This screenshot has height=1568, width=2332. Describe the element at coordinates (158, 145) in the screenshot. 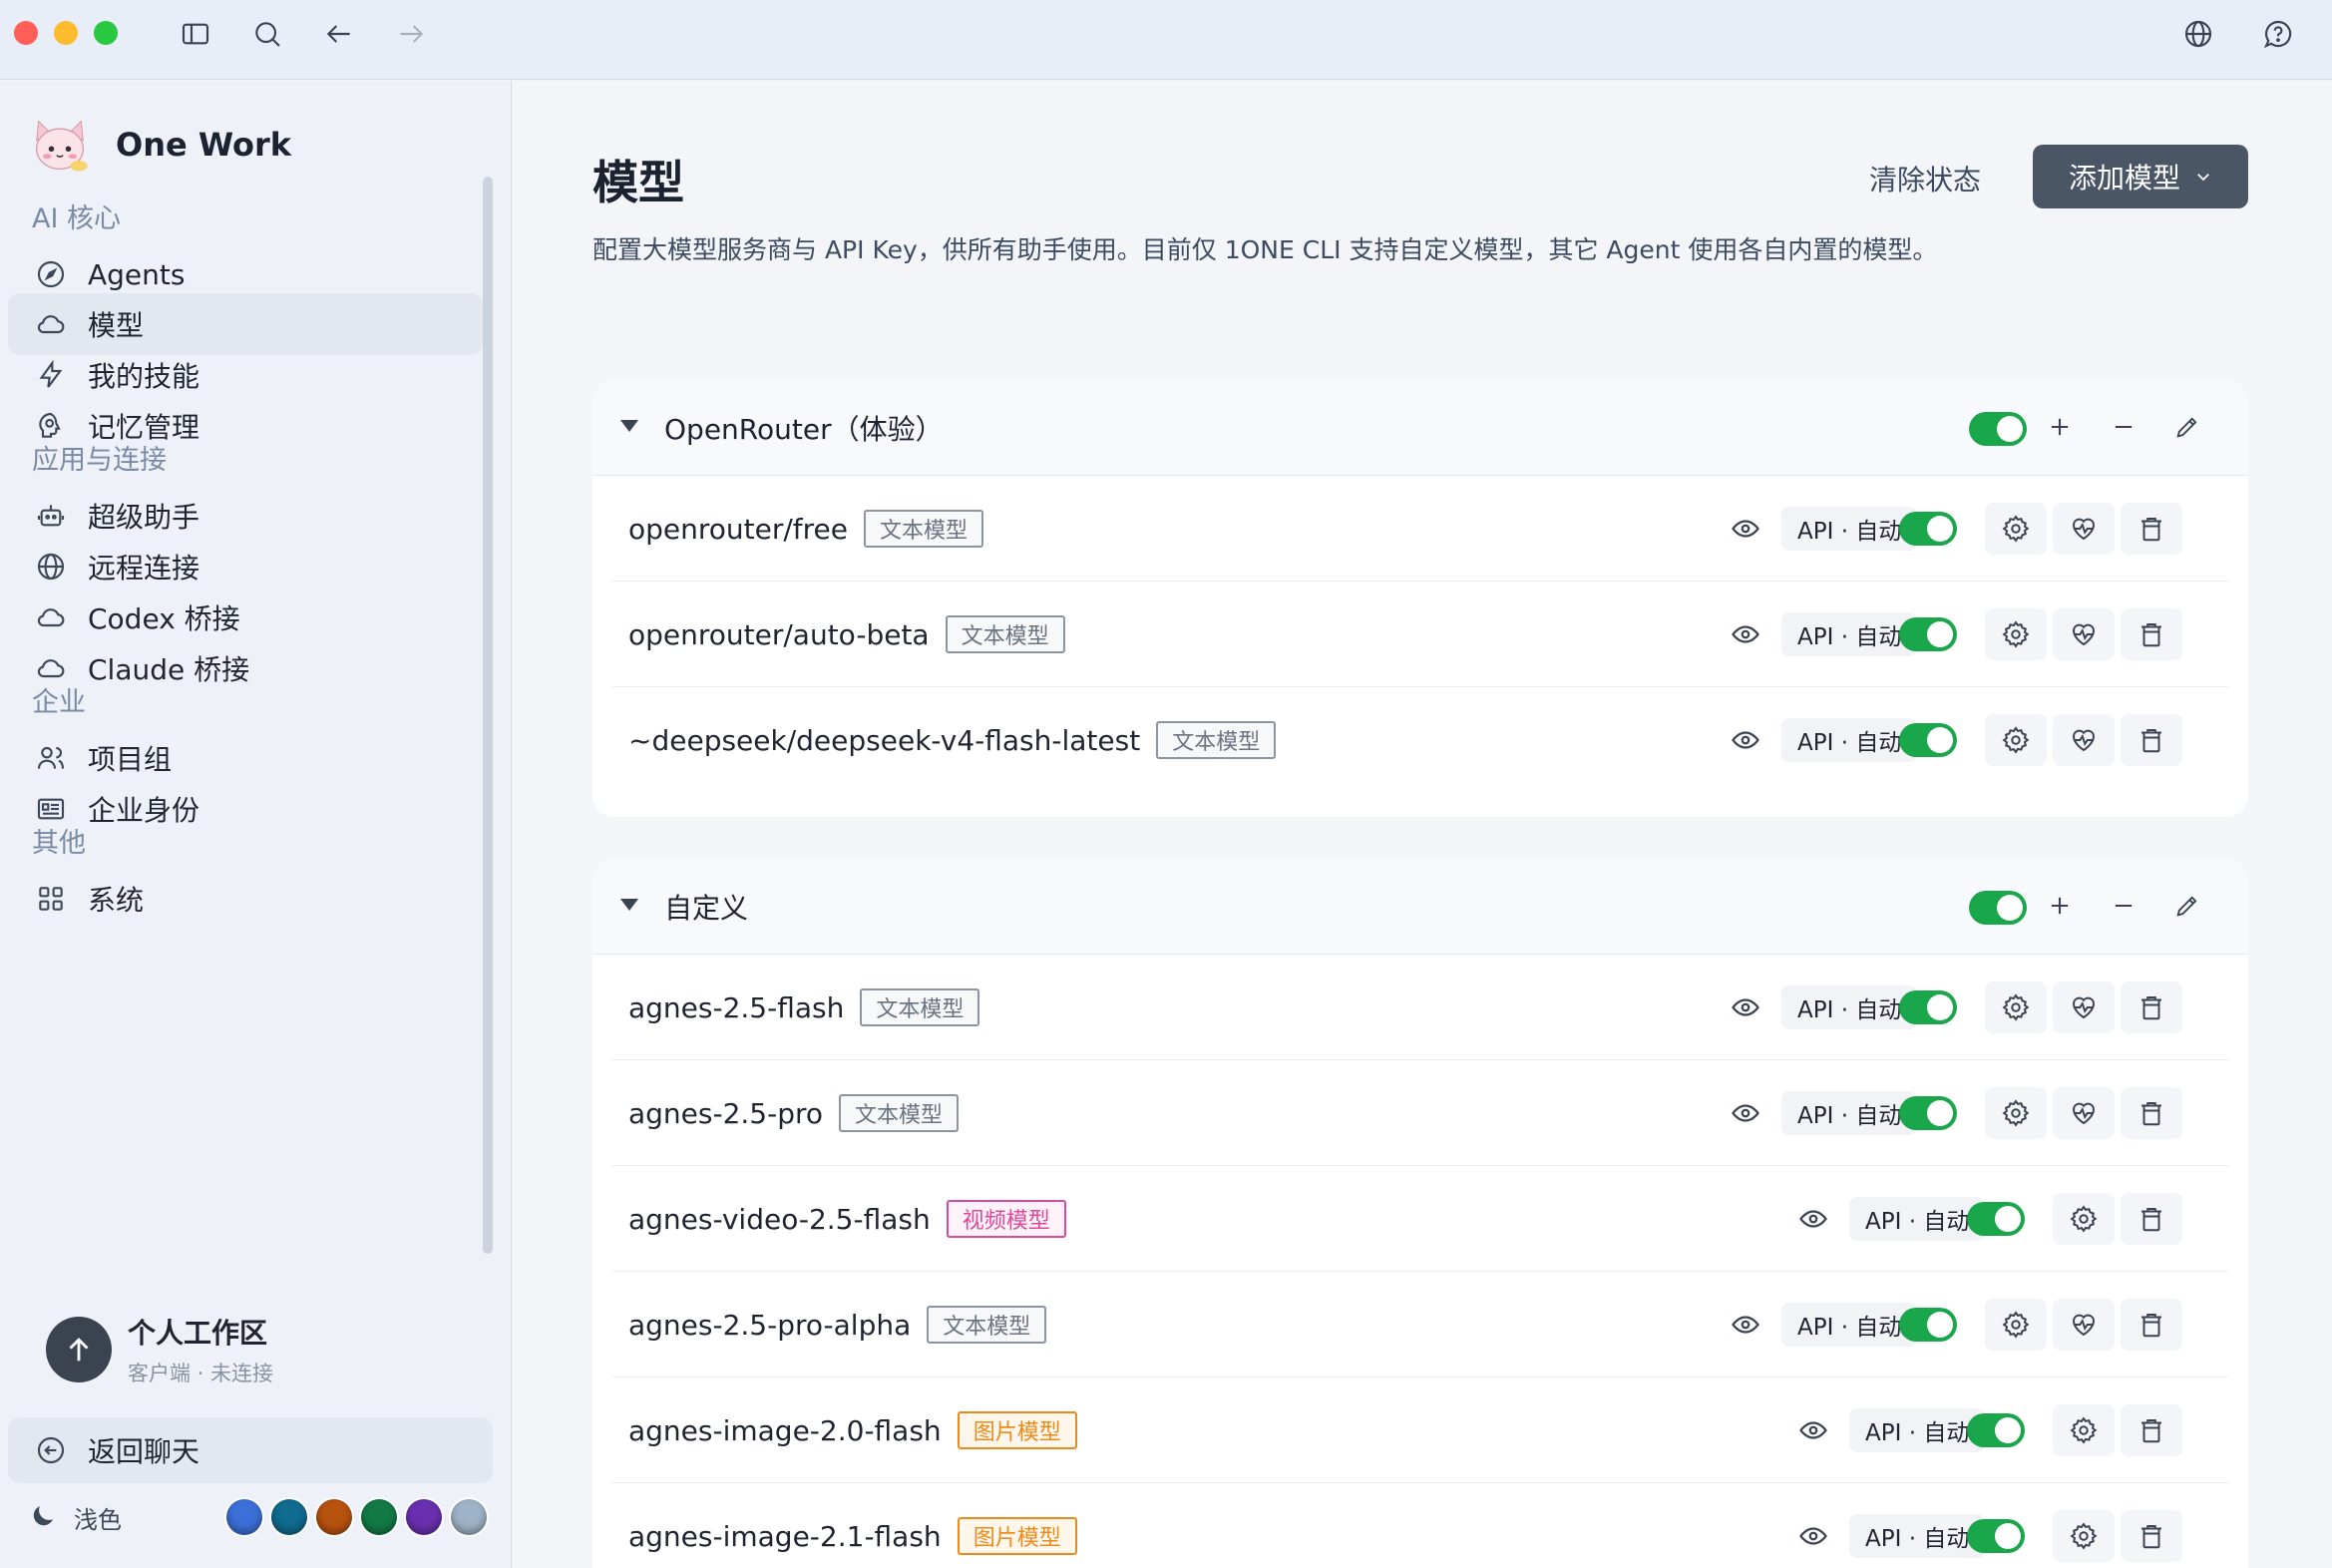

I see `brand: One Work` at that location.